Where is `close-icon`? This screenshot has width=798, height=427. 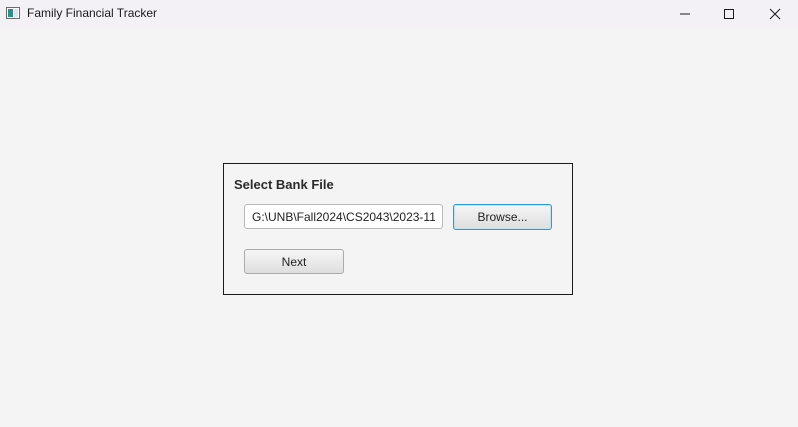
close-icon is located at coordinates (775, 13).